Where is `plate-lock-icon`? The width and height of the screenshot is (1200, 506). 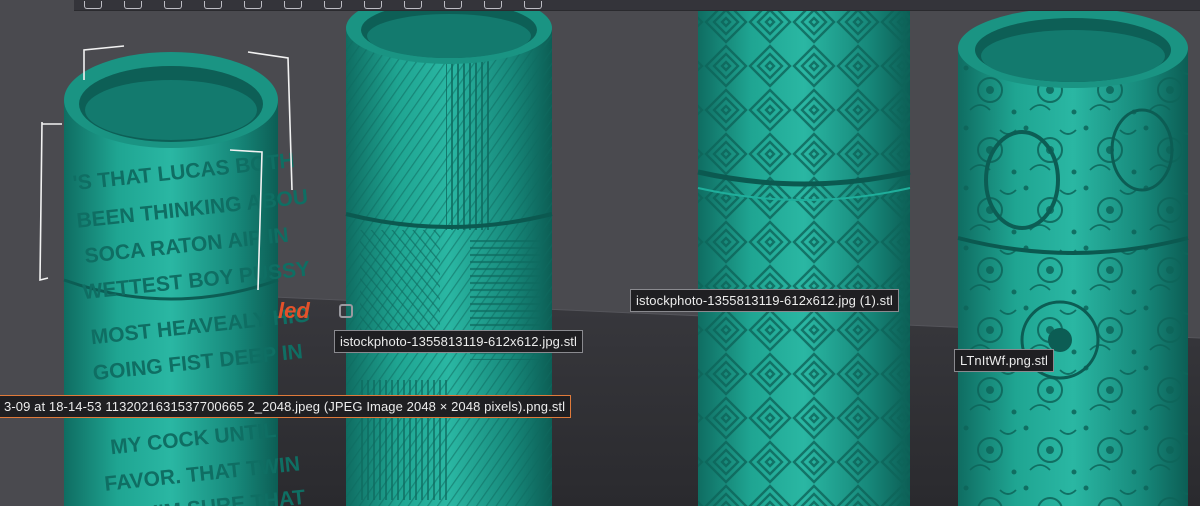
plate-lock-icon is located at coordinates (346, 311).